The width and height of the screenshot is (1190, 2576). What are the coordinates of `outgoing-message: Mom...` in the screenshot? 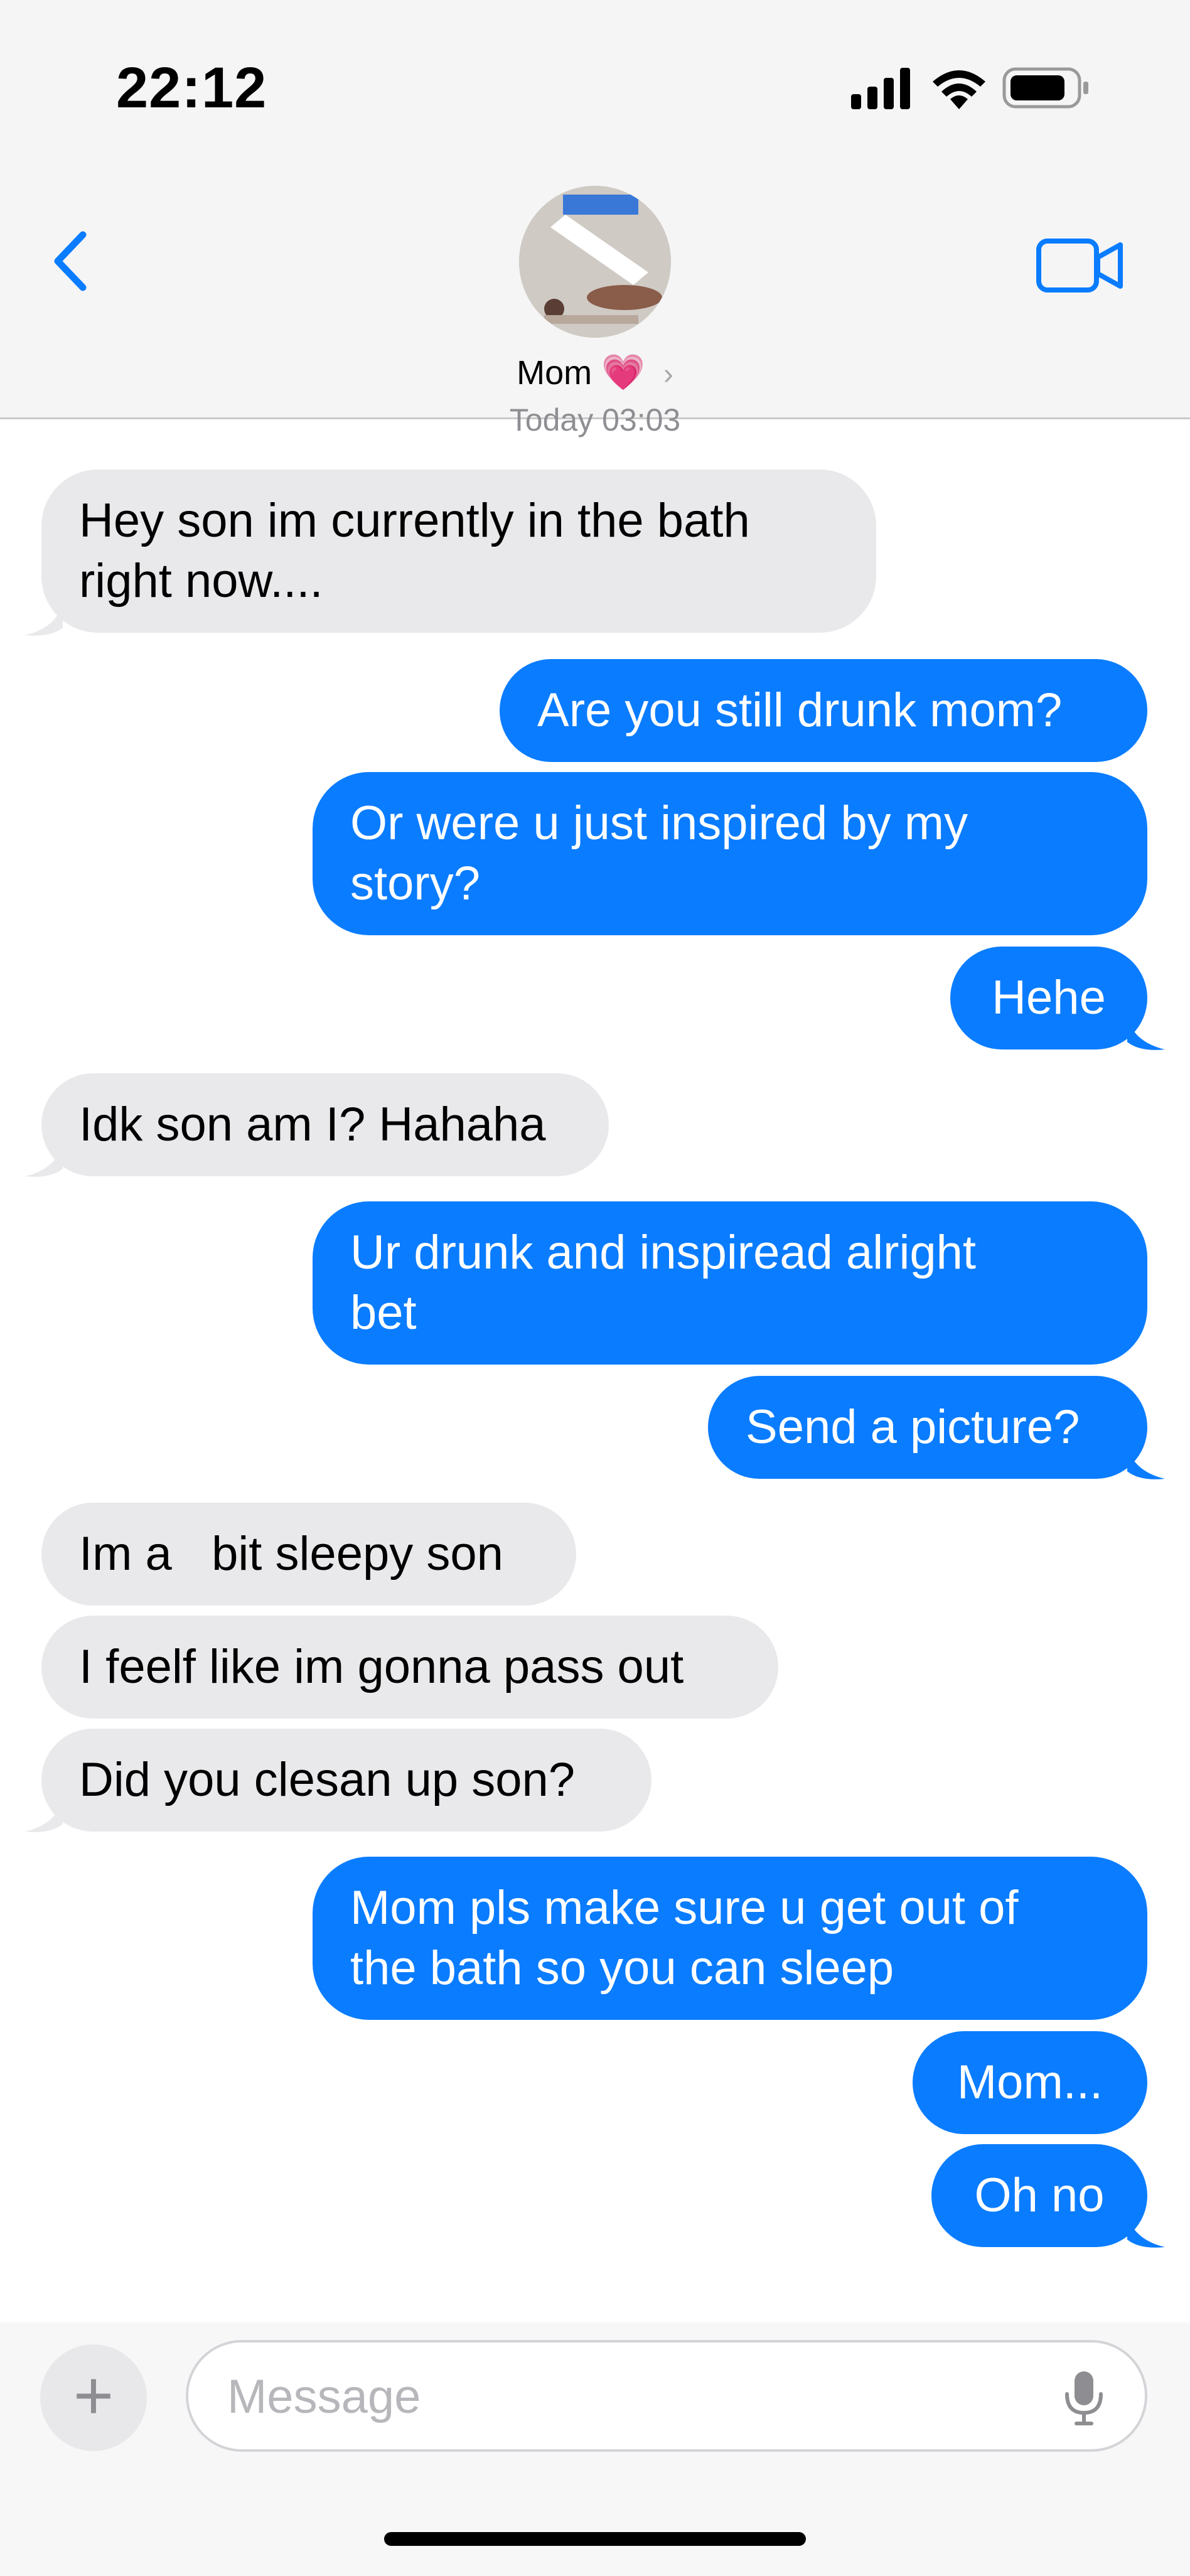 It's located at (1030, 2082).